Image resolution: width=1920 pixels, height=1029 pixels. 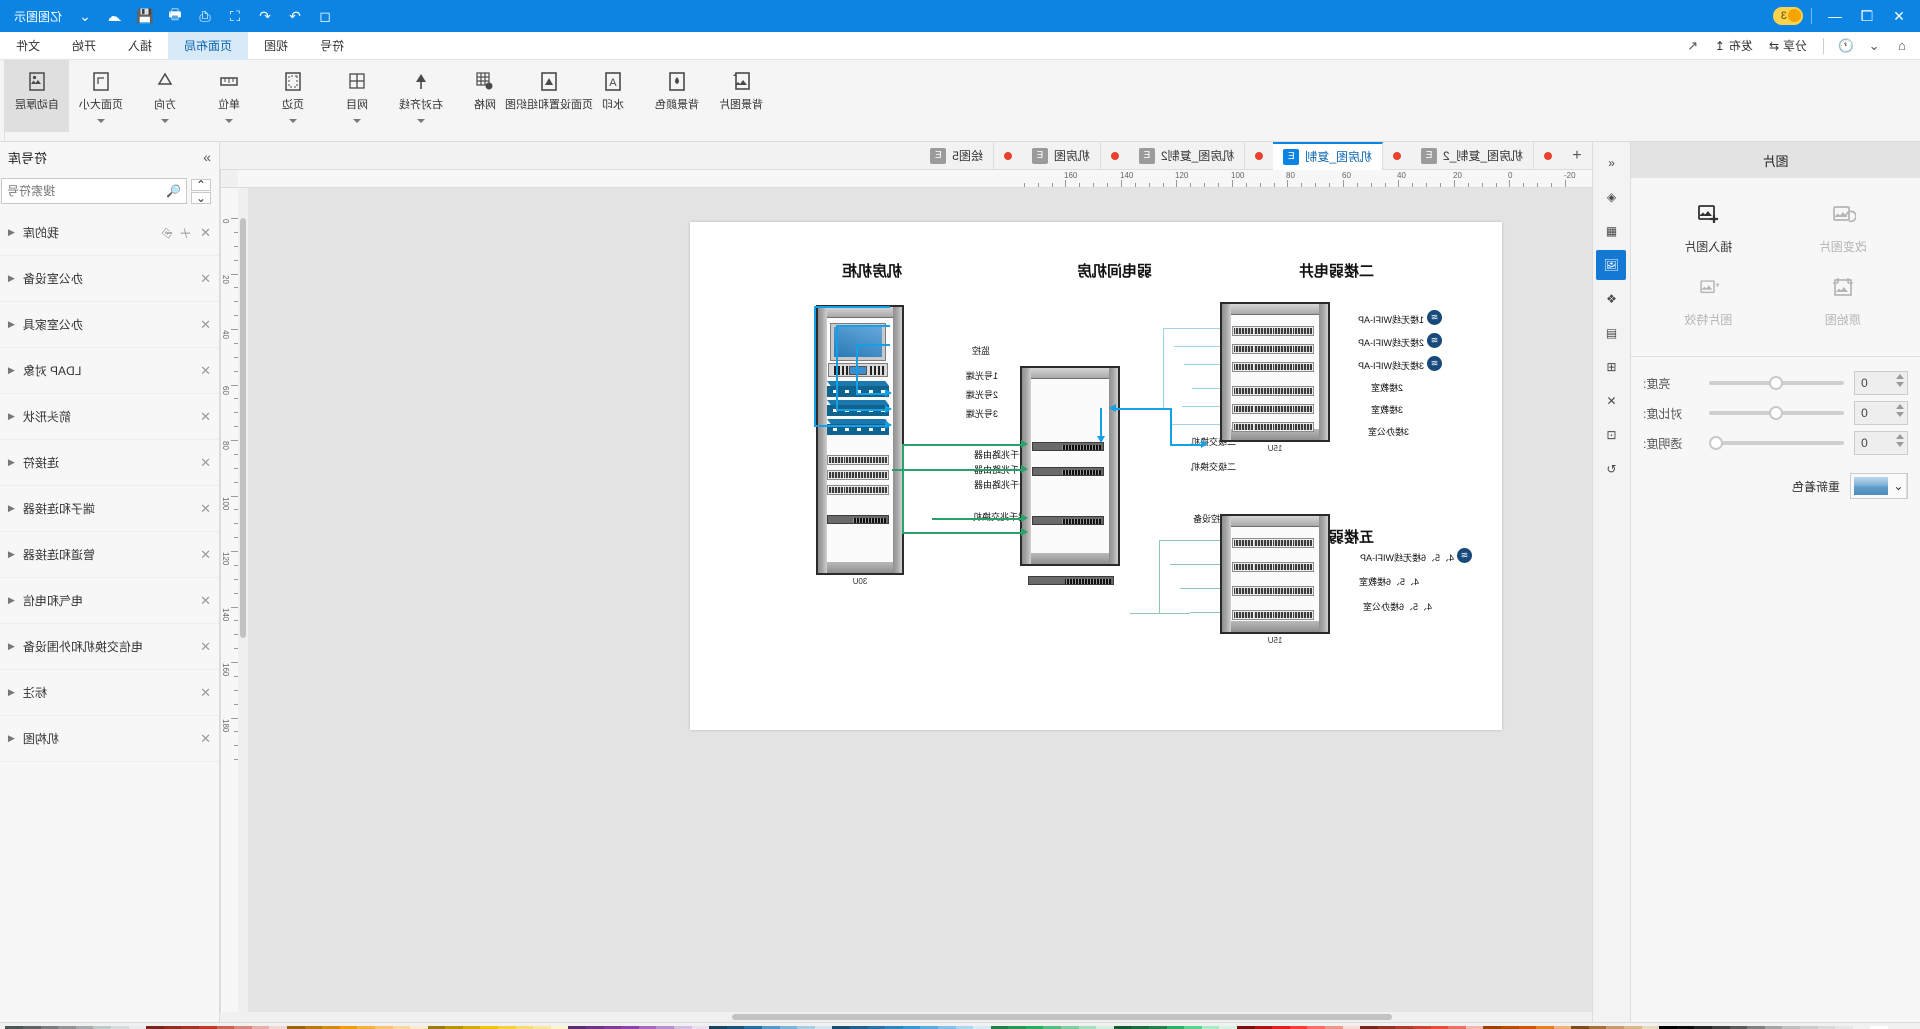 What do you see at coordinates (37, 96) in the screenshot?
I see `ribbon-auto-layer: 自动厚层` at bounding box center [37, 96].